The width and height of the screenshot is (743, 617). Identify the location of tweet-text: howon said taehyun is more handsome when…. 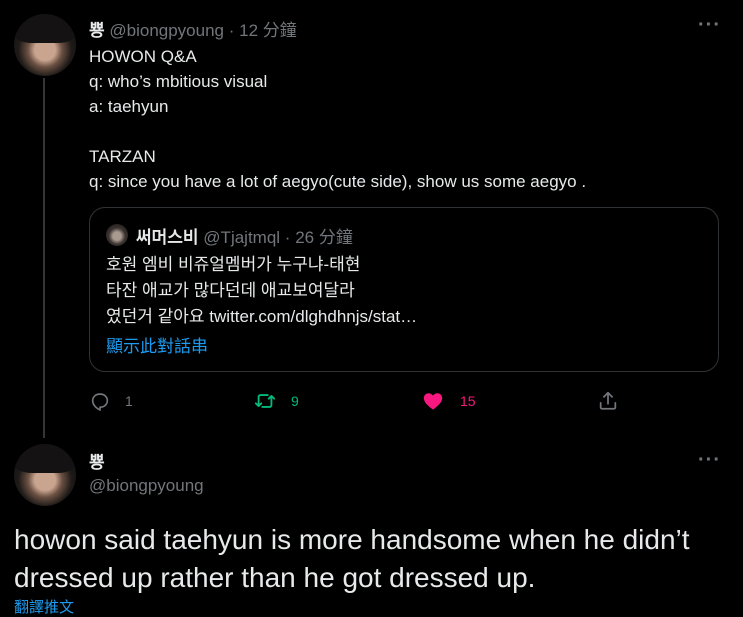
(352, 559).